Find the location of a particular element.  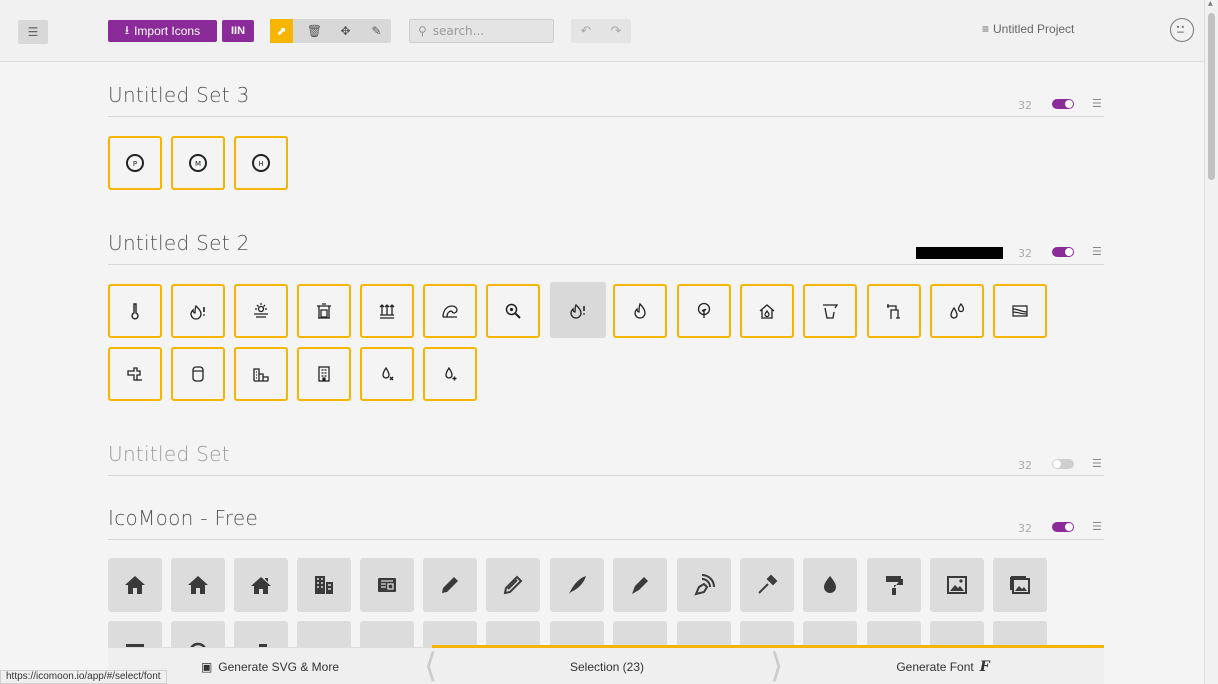

home-icon is located at coordinates (135, 585).